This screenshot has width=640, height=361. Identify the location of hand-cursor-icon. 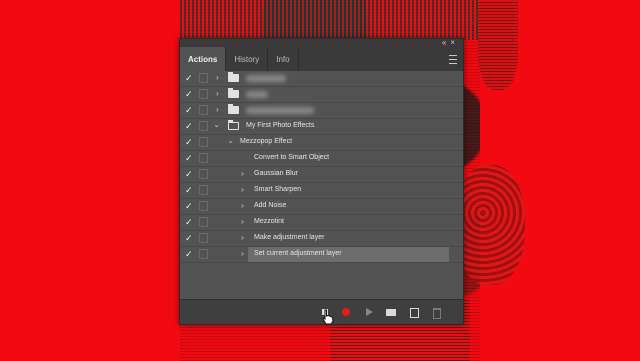
(328, 317).